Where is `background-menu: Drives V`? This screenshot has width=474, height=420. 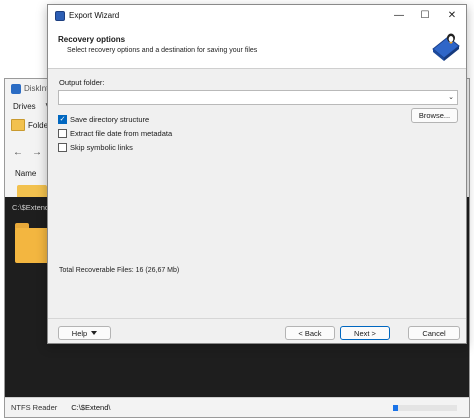
background-menu: Drives V is located at coordinates (32, 106).